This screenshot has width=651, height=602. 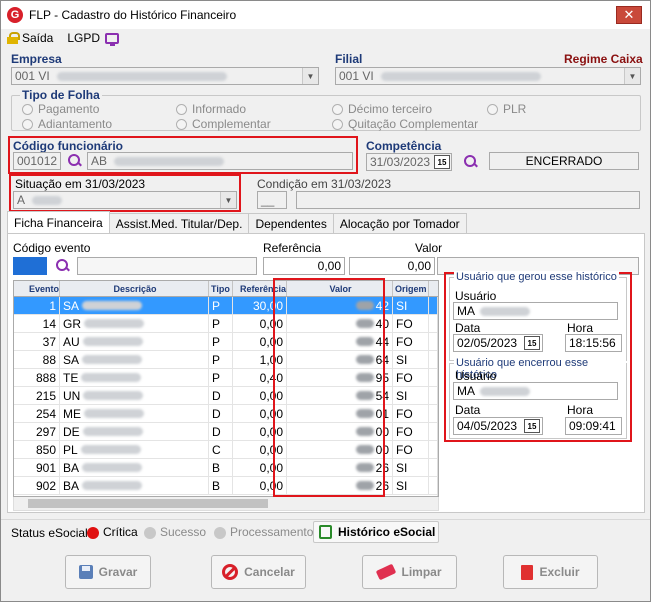 I want to click on esocial-processing: Processamento, so click(x=263, y=532).